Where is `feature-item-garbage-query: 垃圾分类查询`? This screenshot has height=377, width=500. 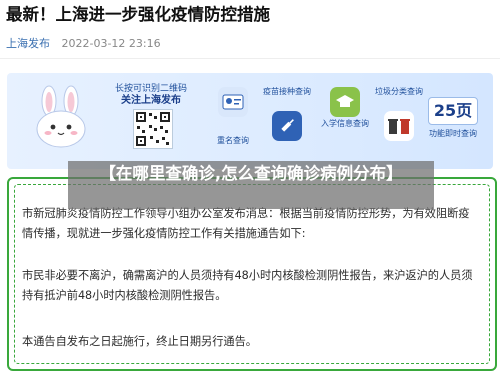
feature-item-garbage-query: 垃圾分类查询 is located at coordinates (399, 115).